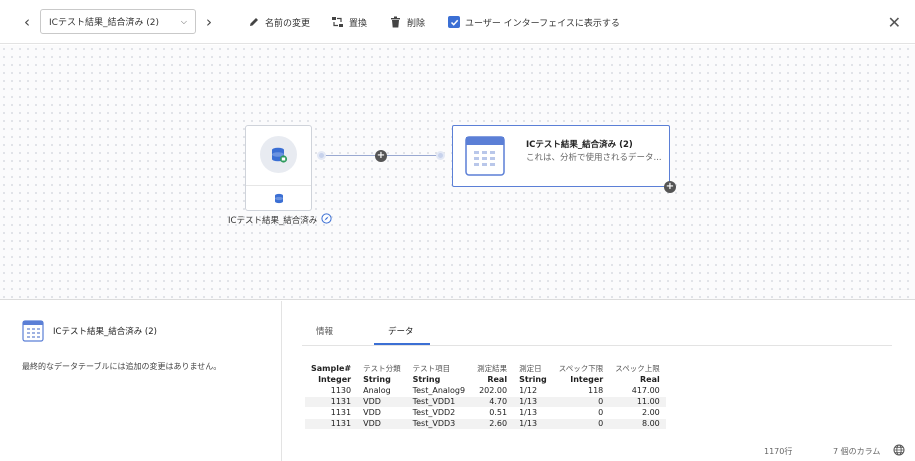 This screenshot has width=915, height=461. I want to click on replace-icon, so click(337, 22).